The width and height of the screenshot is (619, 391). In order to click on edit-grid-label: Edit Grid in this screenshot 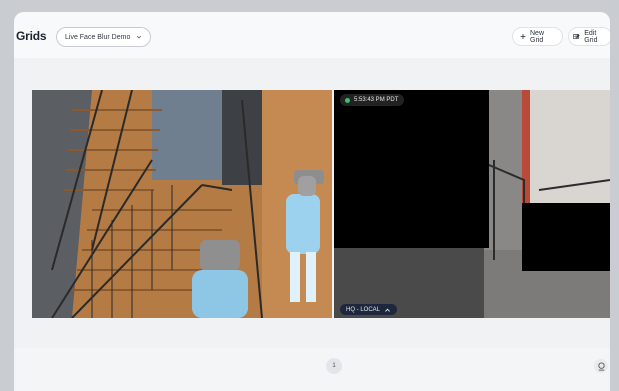, I will do `click(591, 36)`.